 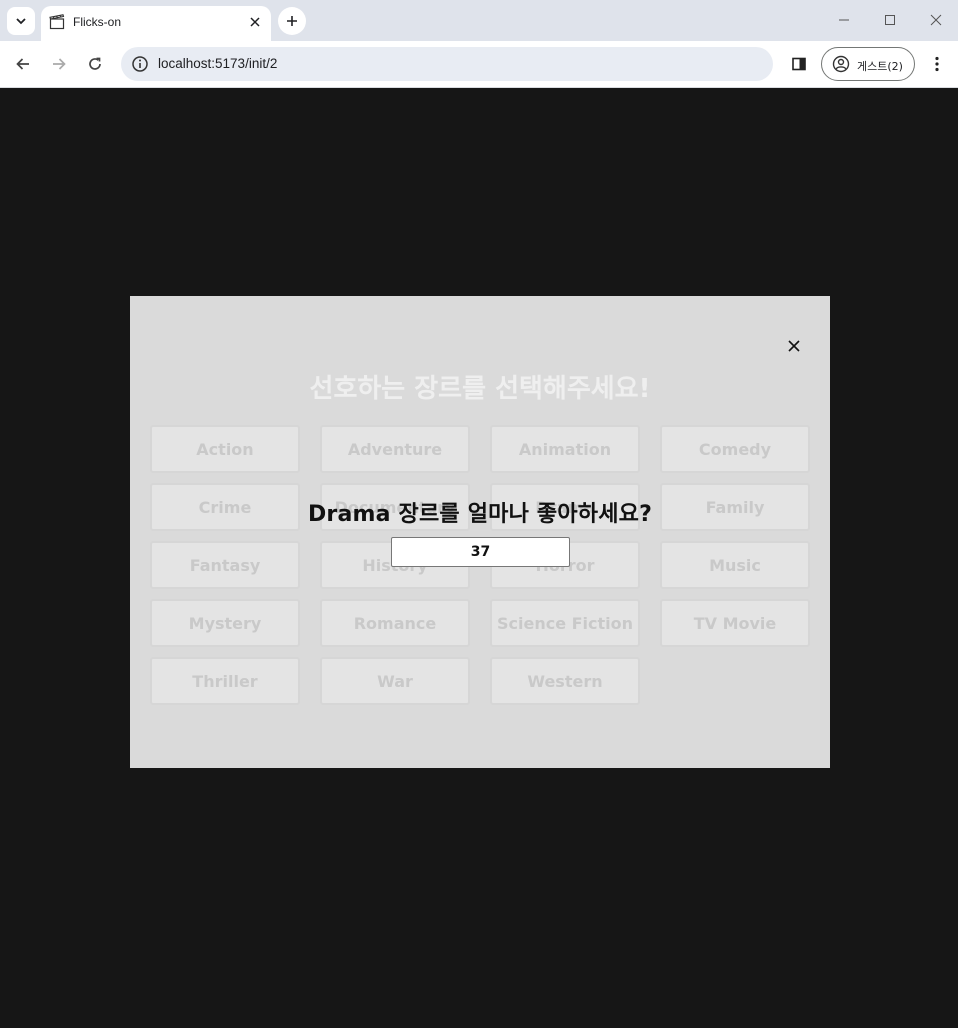 I want to click on reload-icon, so click(x=95, y=63).